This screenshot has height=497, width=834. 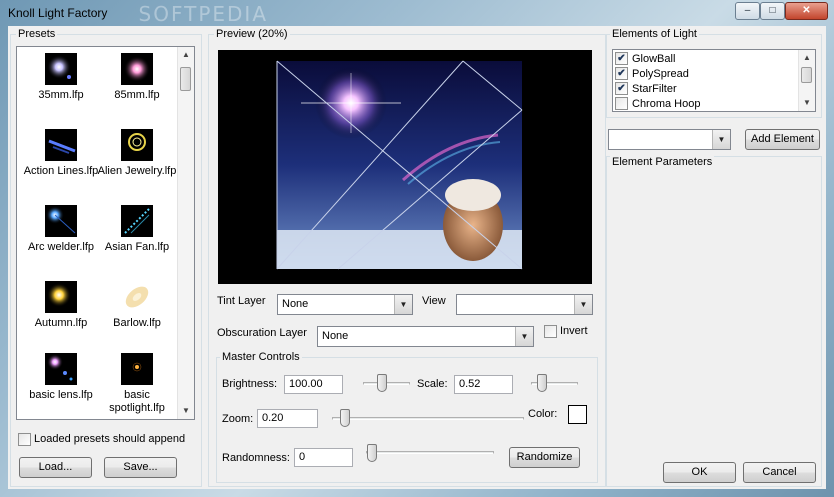 I want to click on element-label: StarFilter, so click(x=654, y=89).